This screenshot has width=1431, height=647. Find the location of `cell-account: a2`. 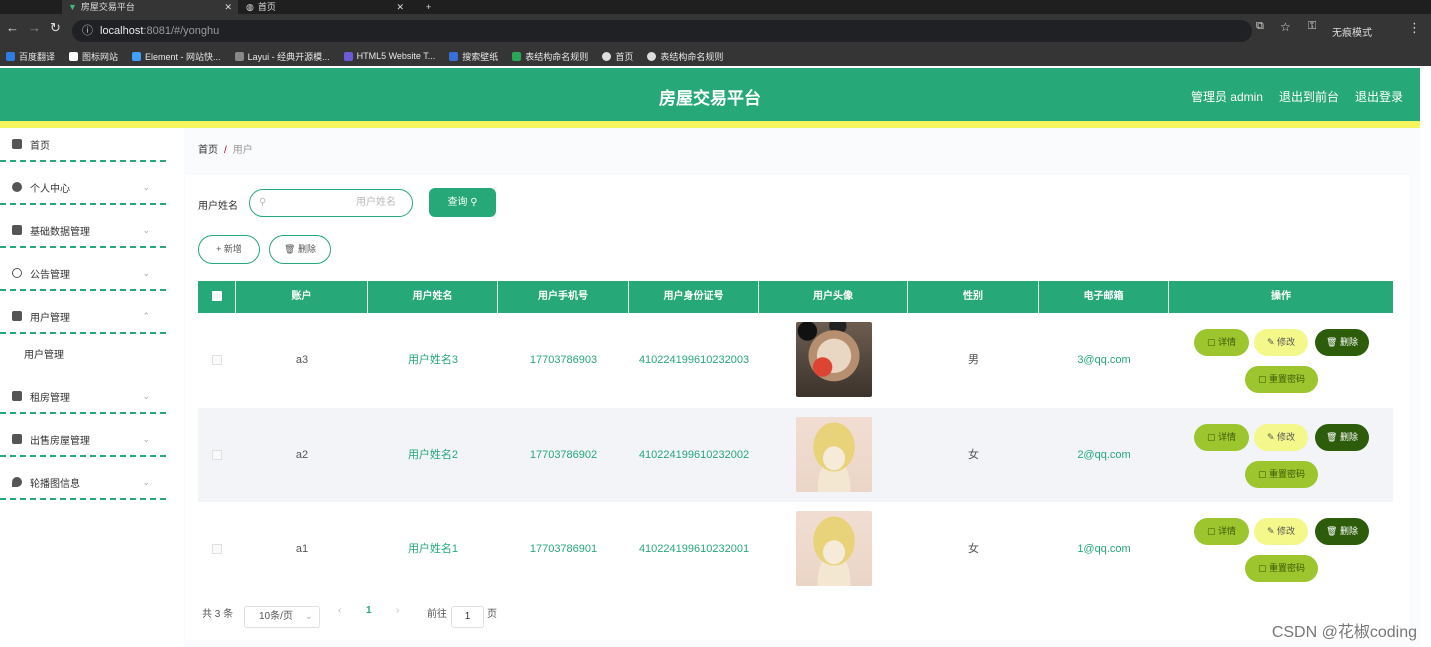

cell-account: a2 is located at coordinates (302, 455).